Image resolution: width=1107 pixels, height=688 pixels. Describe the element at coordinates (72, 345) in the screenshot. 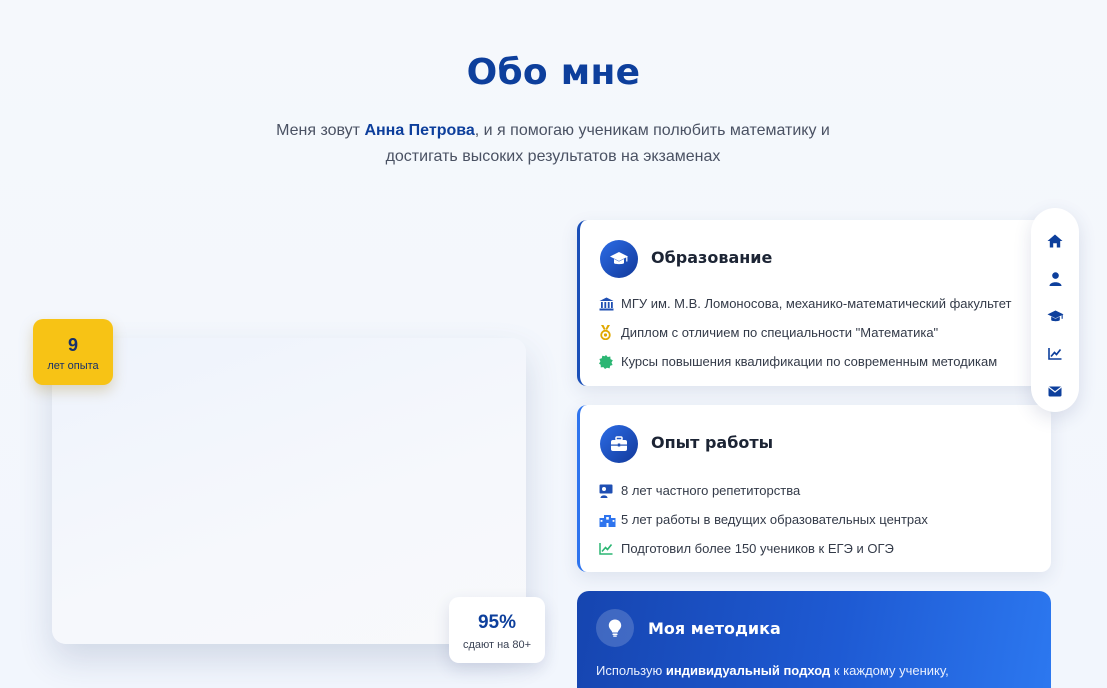

I see `experience-years: 9` at that location.